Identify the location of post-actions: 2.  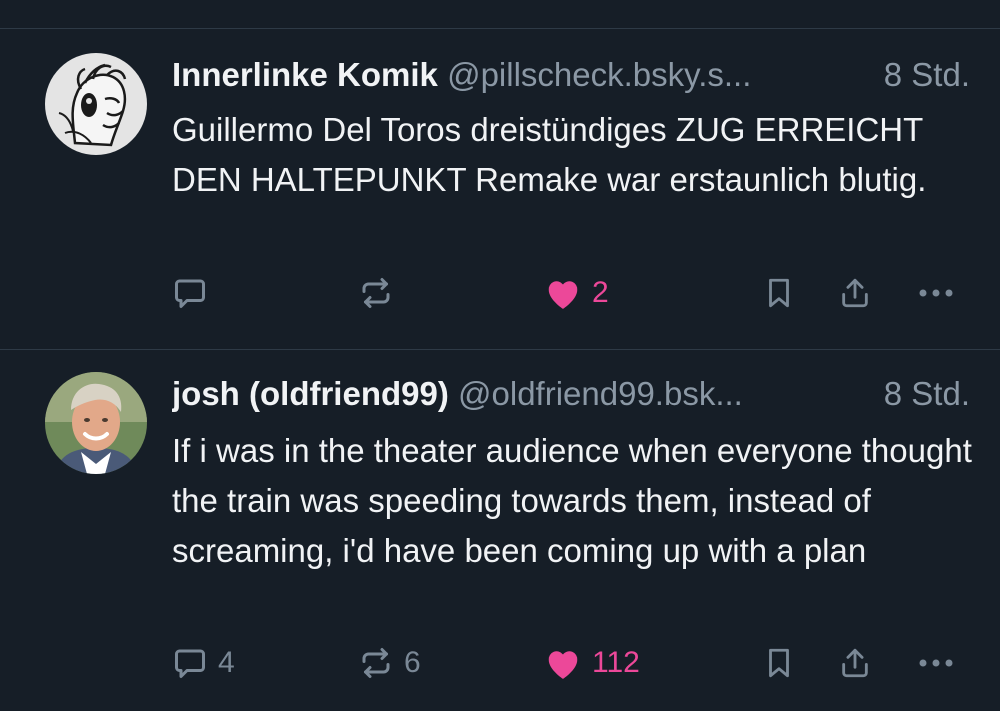
(572, 293).